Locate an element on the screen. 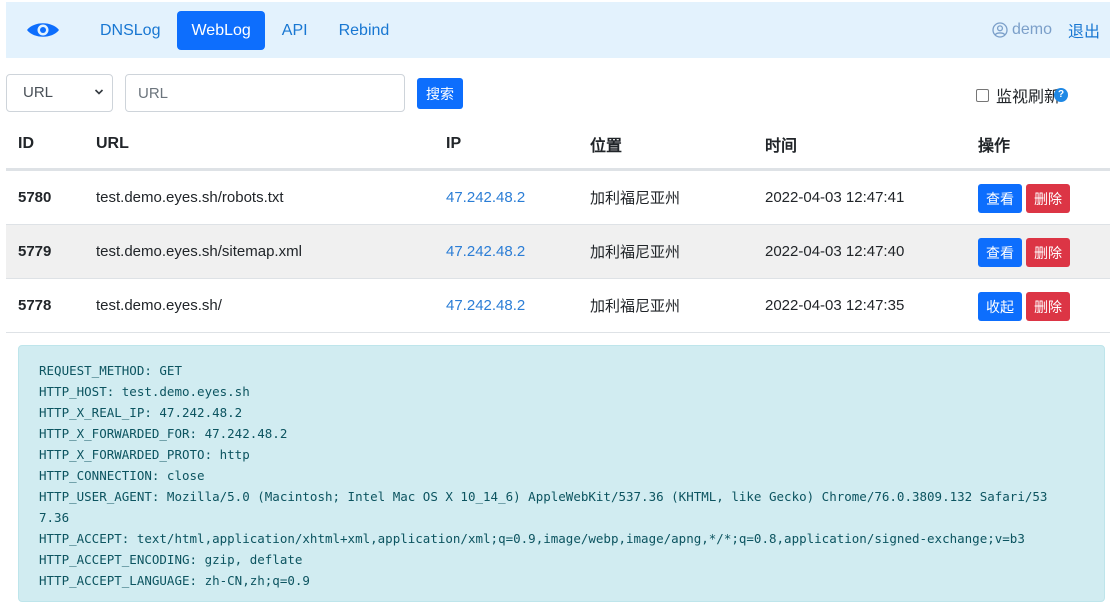 The image size is (1110, 611). row-url: test.demo.eyes.sh/sitemap.xml is located at coordinates (199, 251).